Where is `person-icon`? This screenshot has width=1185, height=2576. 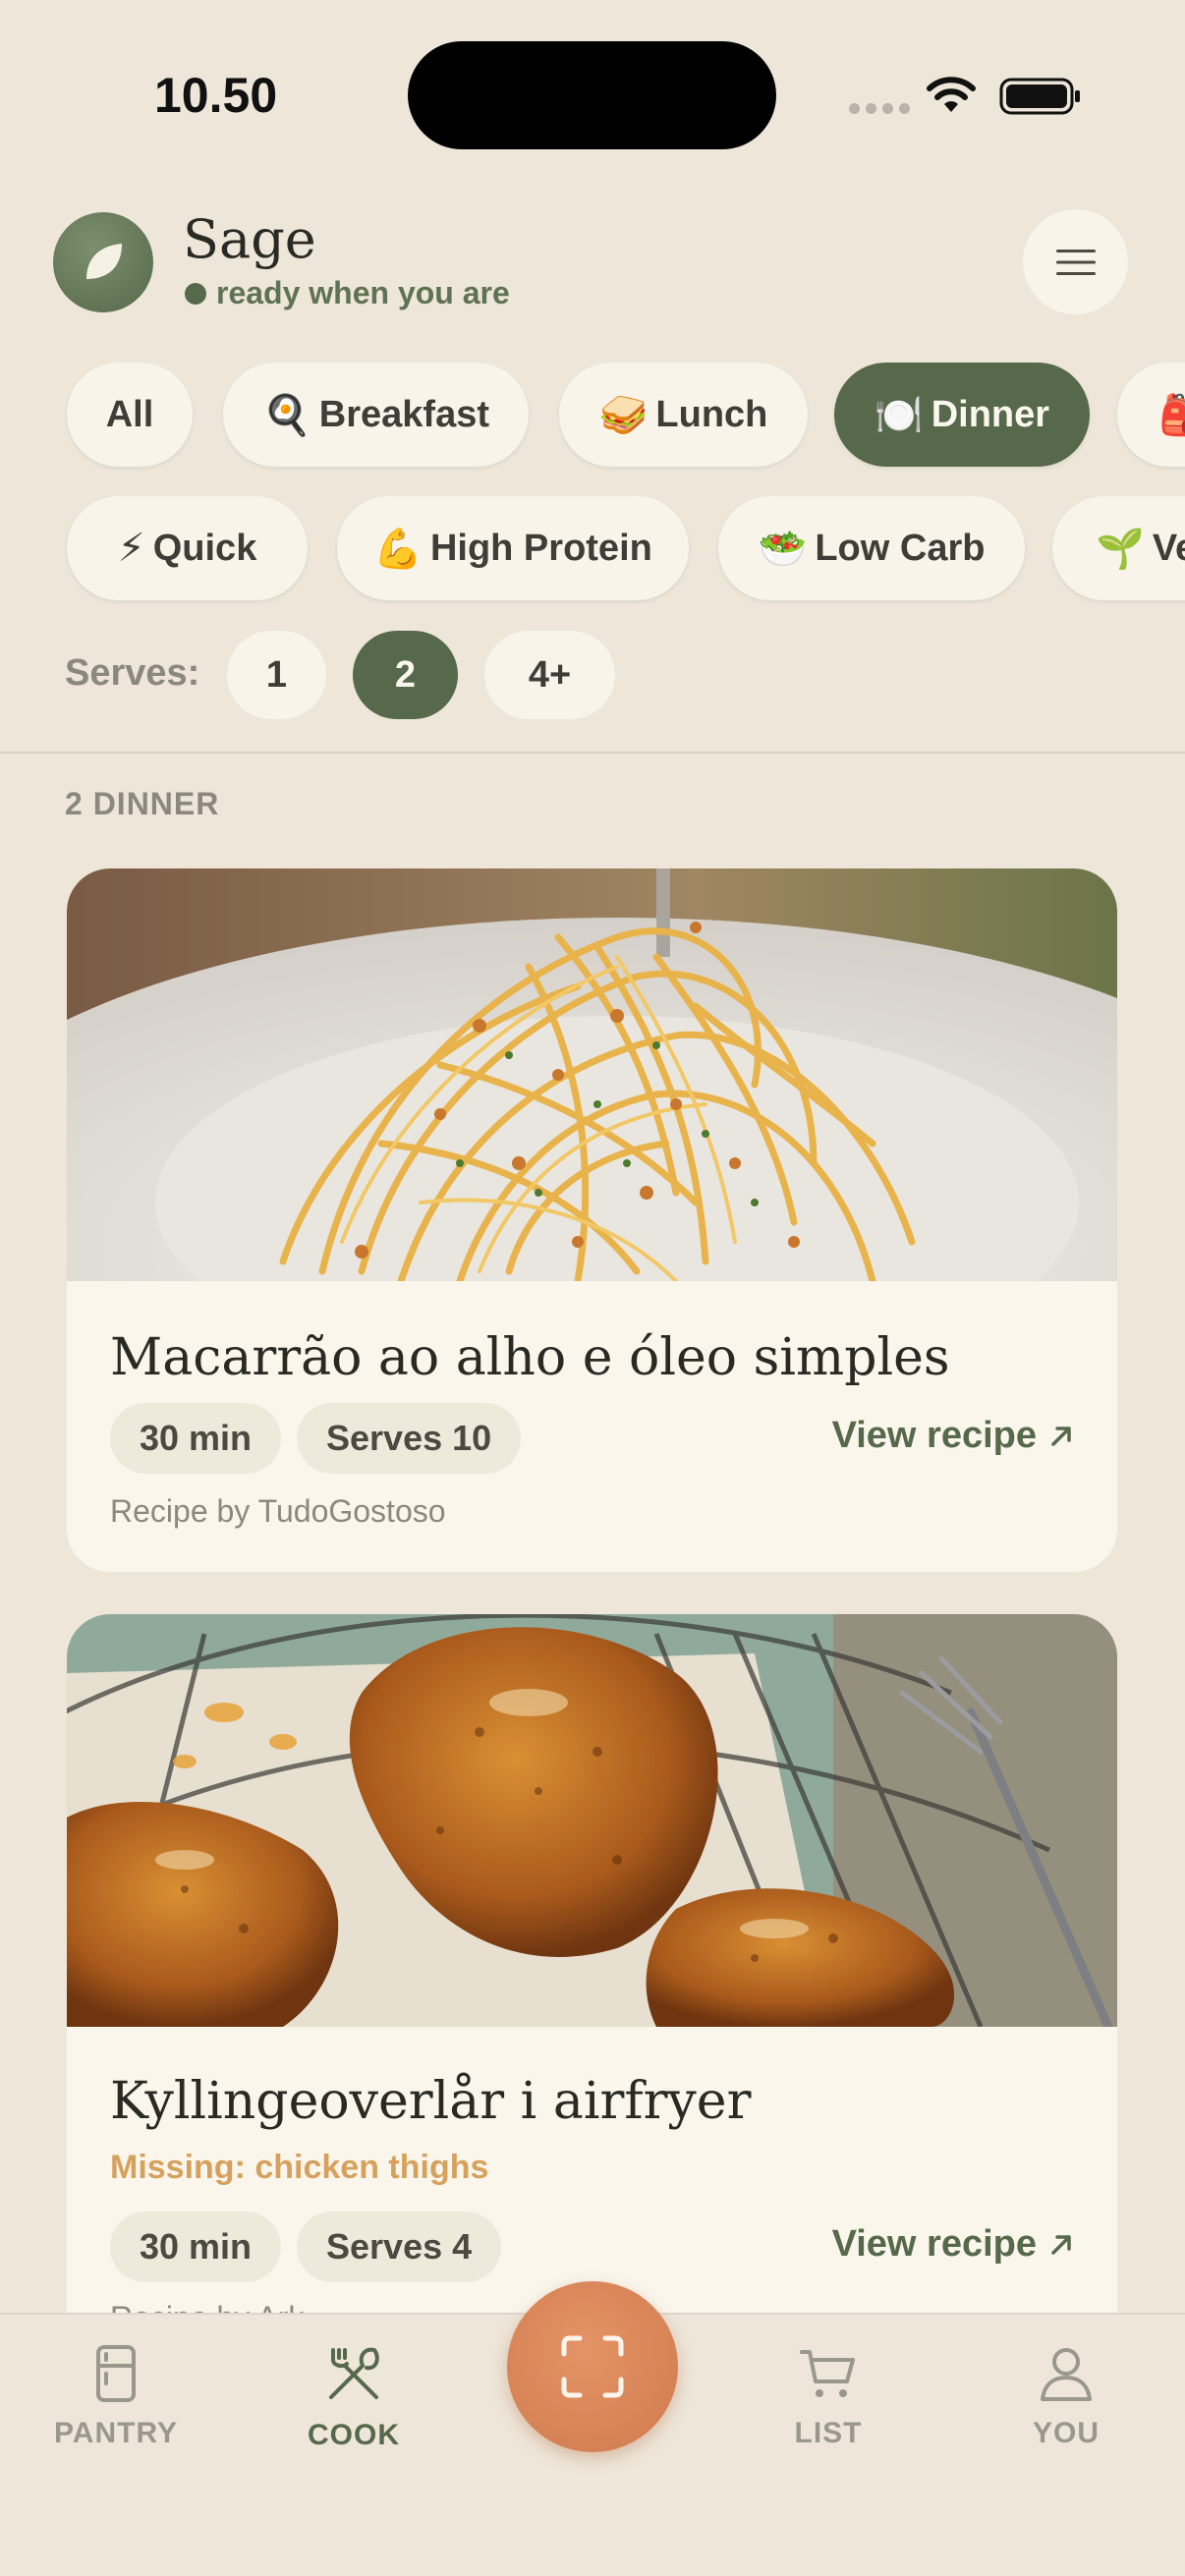 person-icon is located at coordinates (1067, 2374).